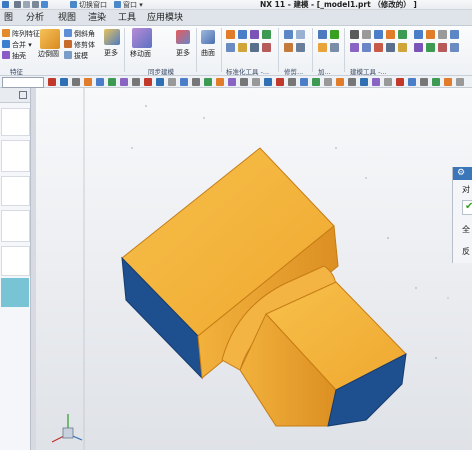 The image size is (472, 450). Describe the element at coordinates (334, 34) in the screenshot. I see `check-icon` at that location.